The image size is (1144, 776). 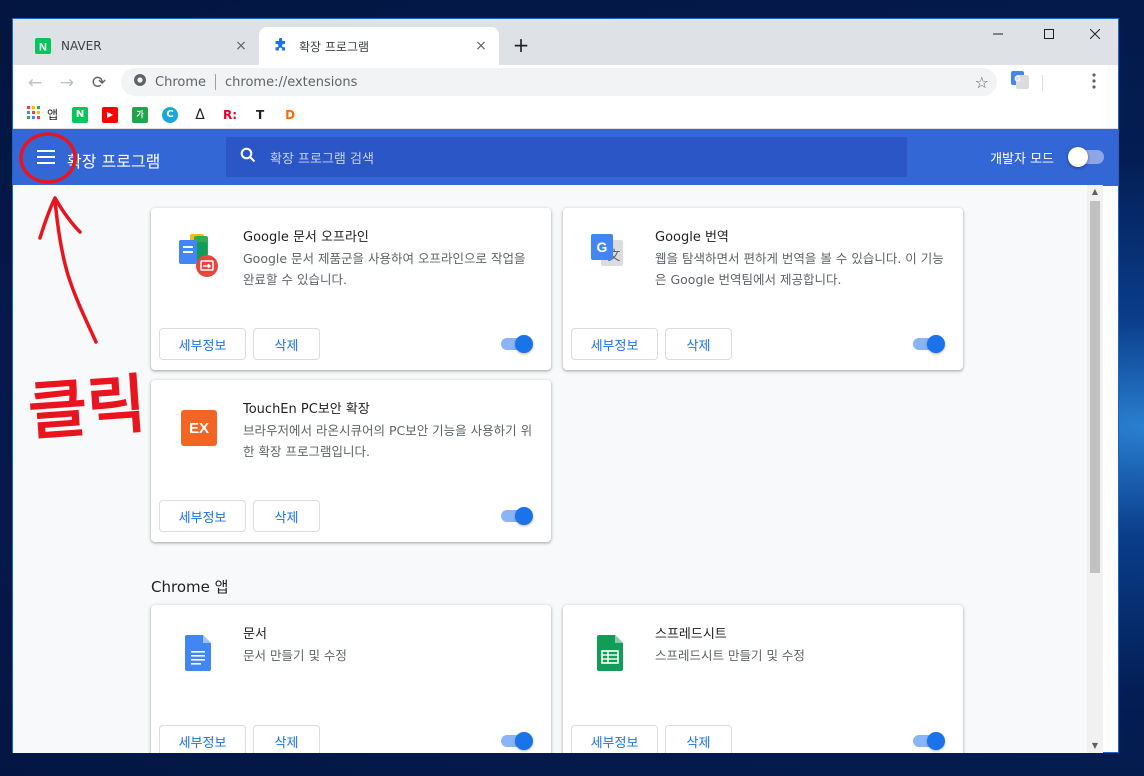 I want to click on touchen-ex-glyph: EX, so click(x=199, y=428).